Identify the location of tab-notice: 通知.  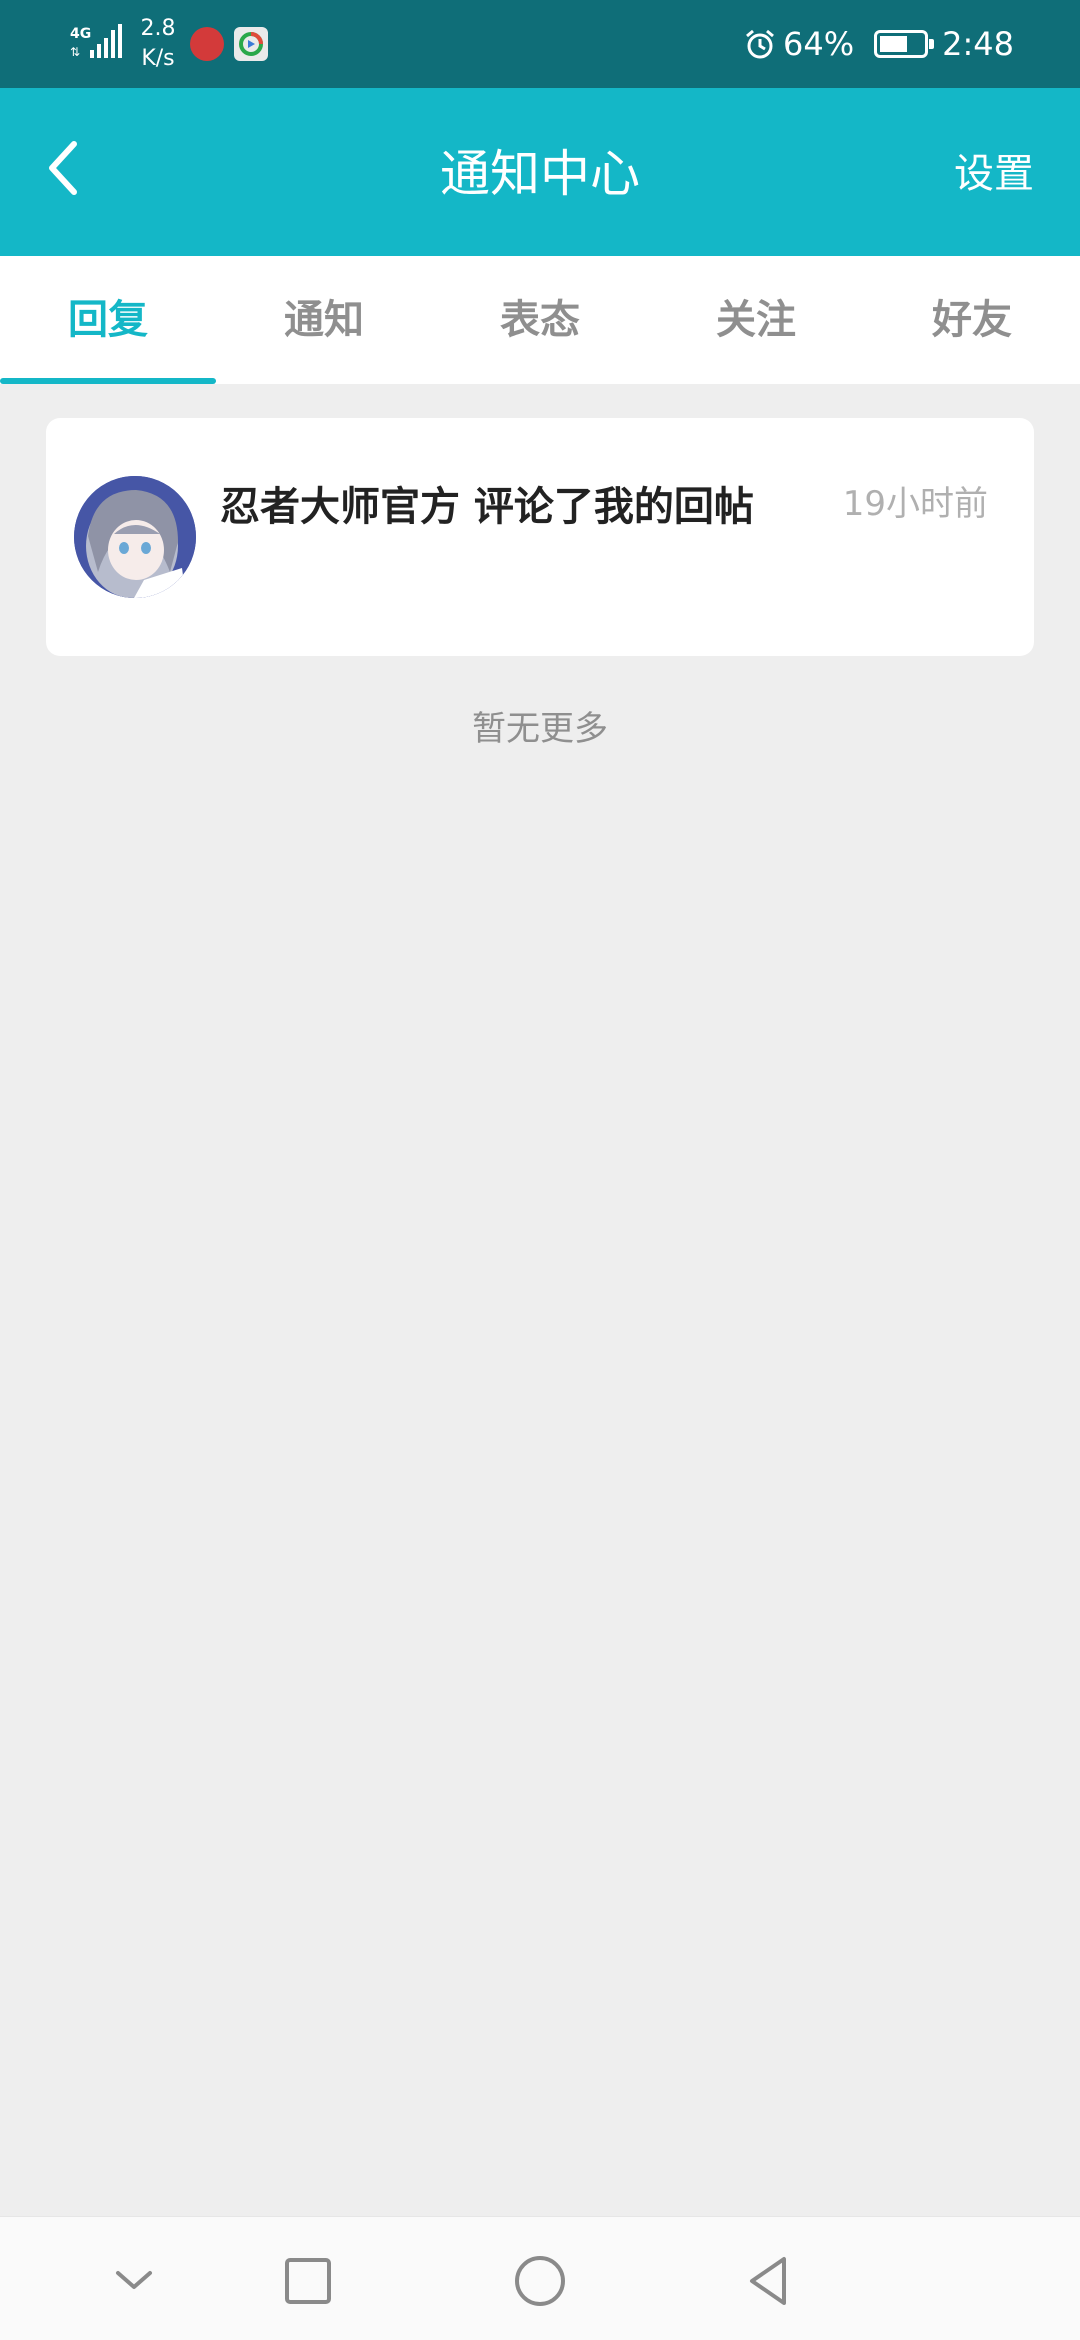
(324, 320).